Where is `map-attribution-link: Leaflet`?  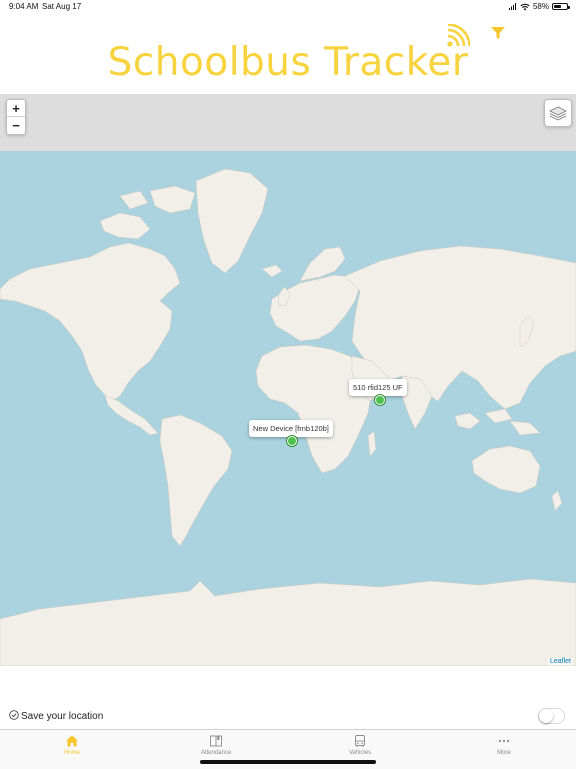
map-attribution-link: Leaflet is located at coordinates (560, 661).